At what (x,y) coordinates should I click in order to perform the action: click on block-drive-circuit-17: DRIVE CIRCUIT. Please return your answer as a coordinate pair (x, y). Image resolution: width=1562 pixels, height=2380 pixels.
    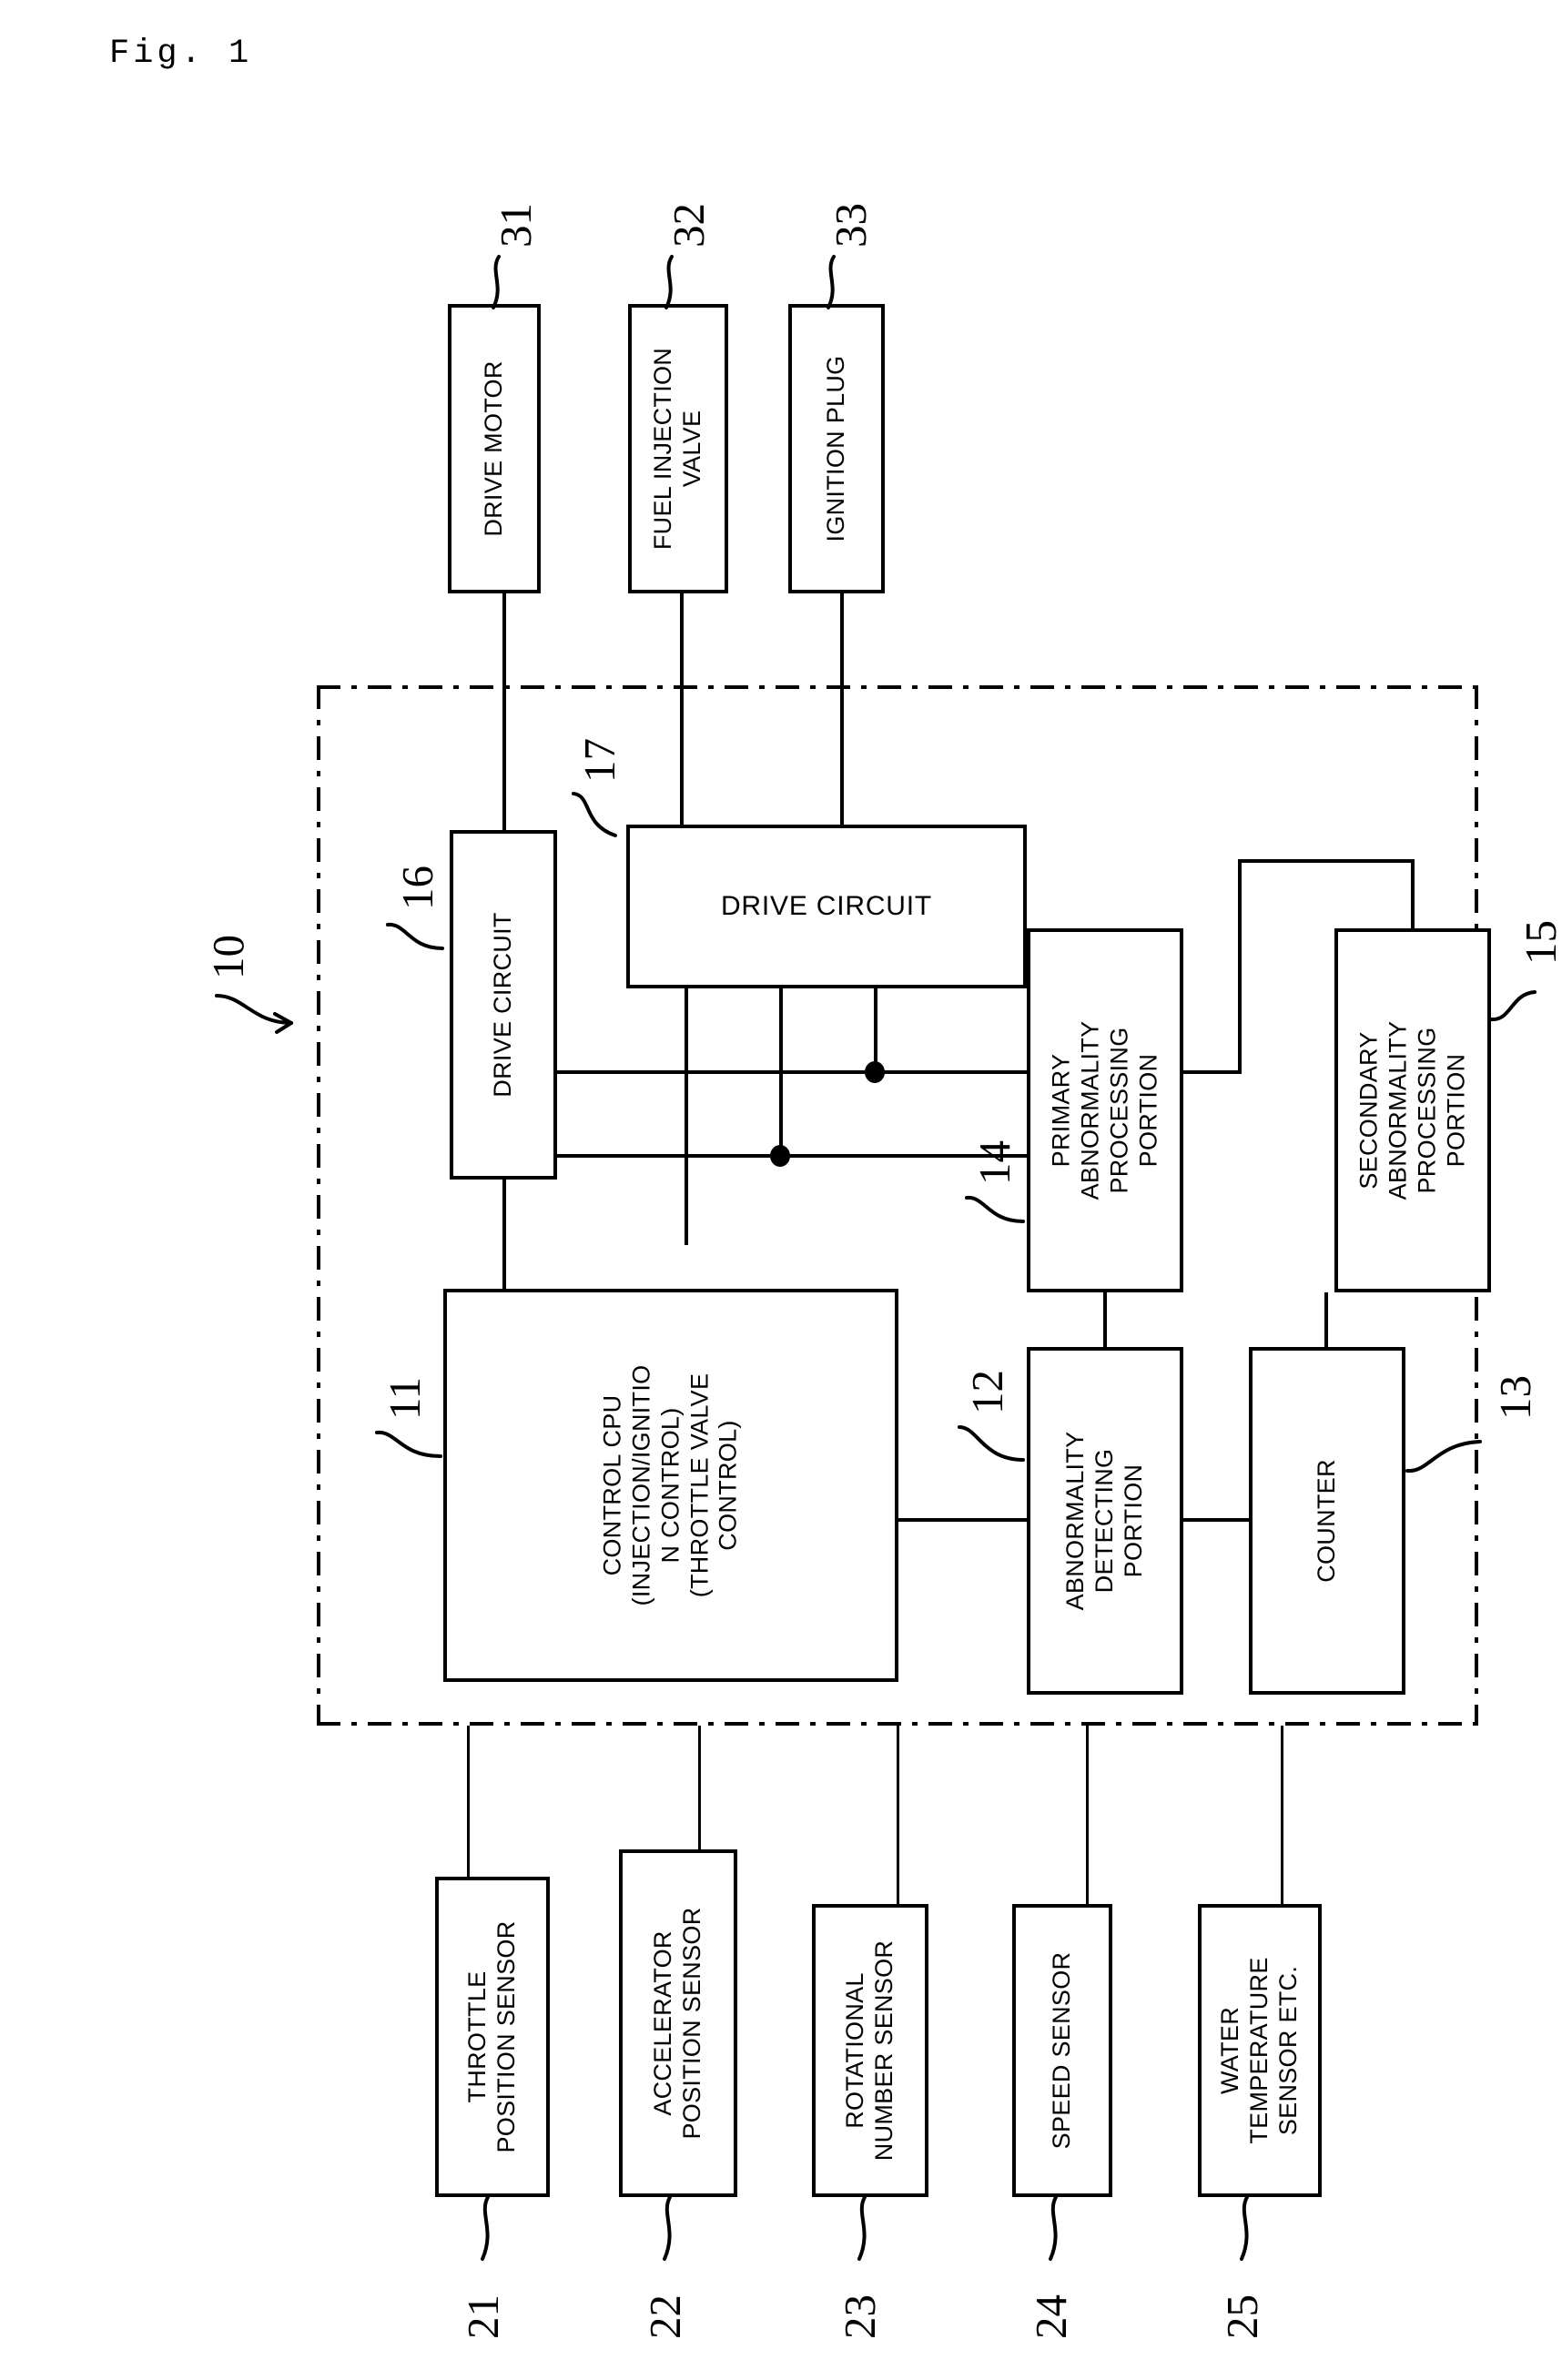
    Looking at the image, I should click on (826, 907).